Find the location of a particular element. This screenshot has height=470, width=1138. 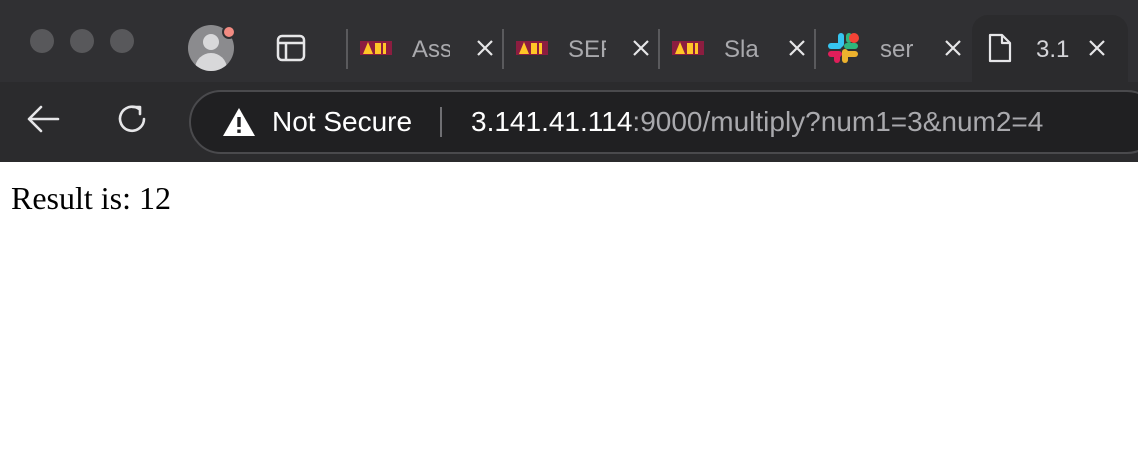

security-status-label: Not Secure is located at coordinates (342, 122).